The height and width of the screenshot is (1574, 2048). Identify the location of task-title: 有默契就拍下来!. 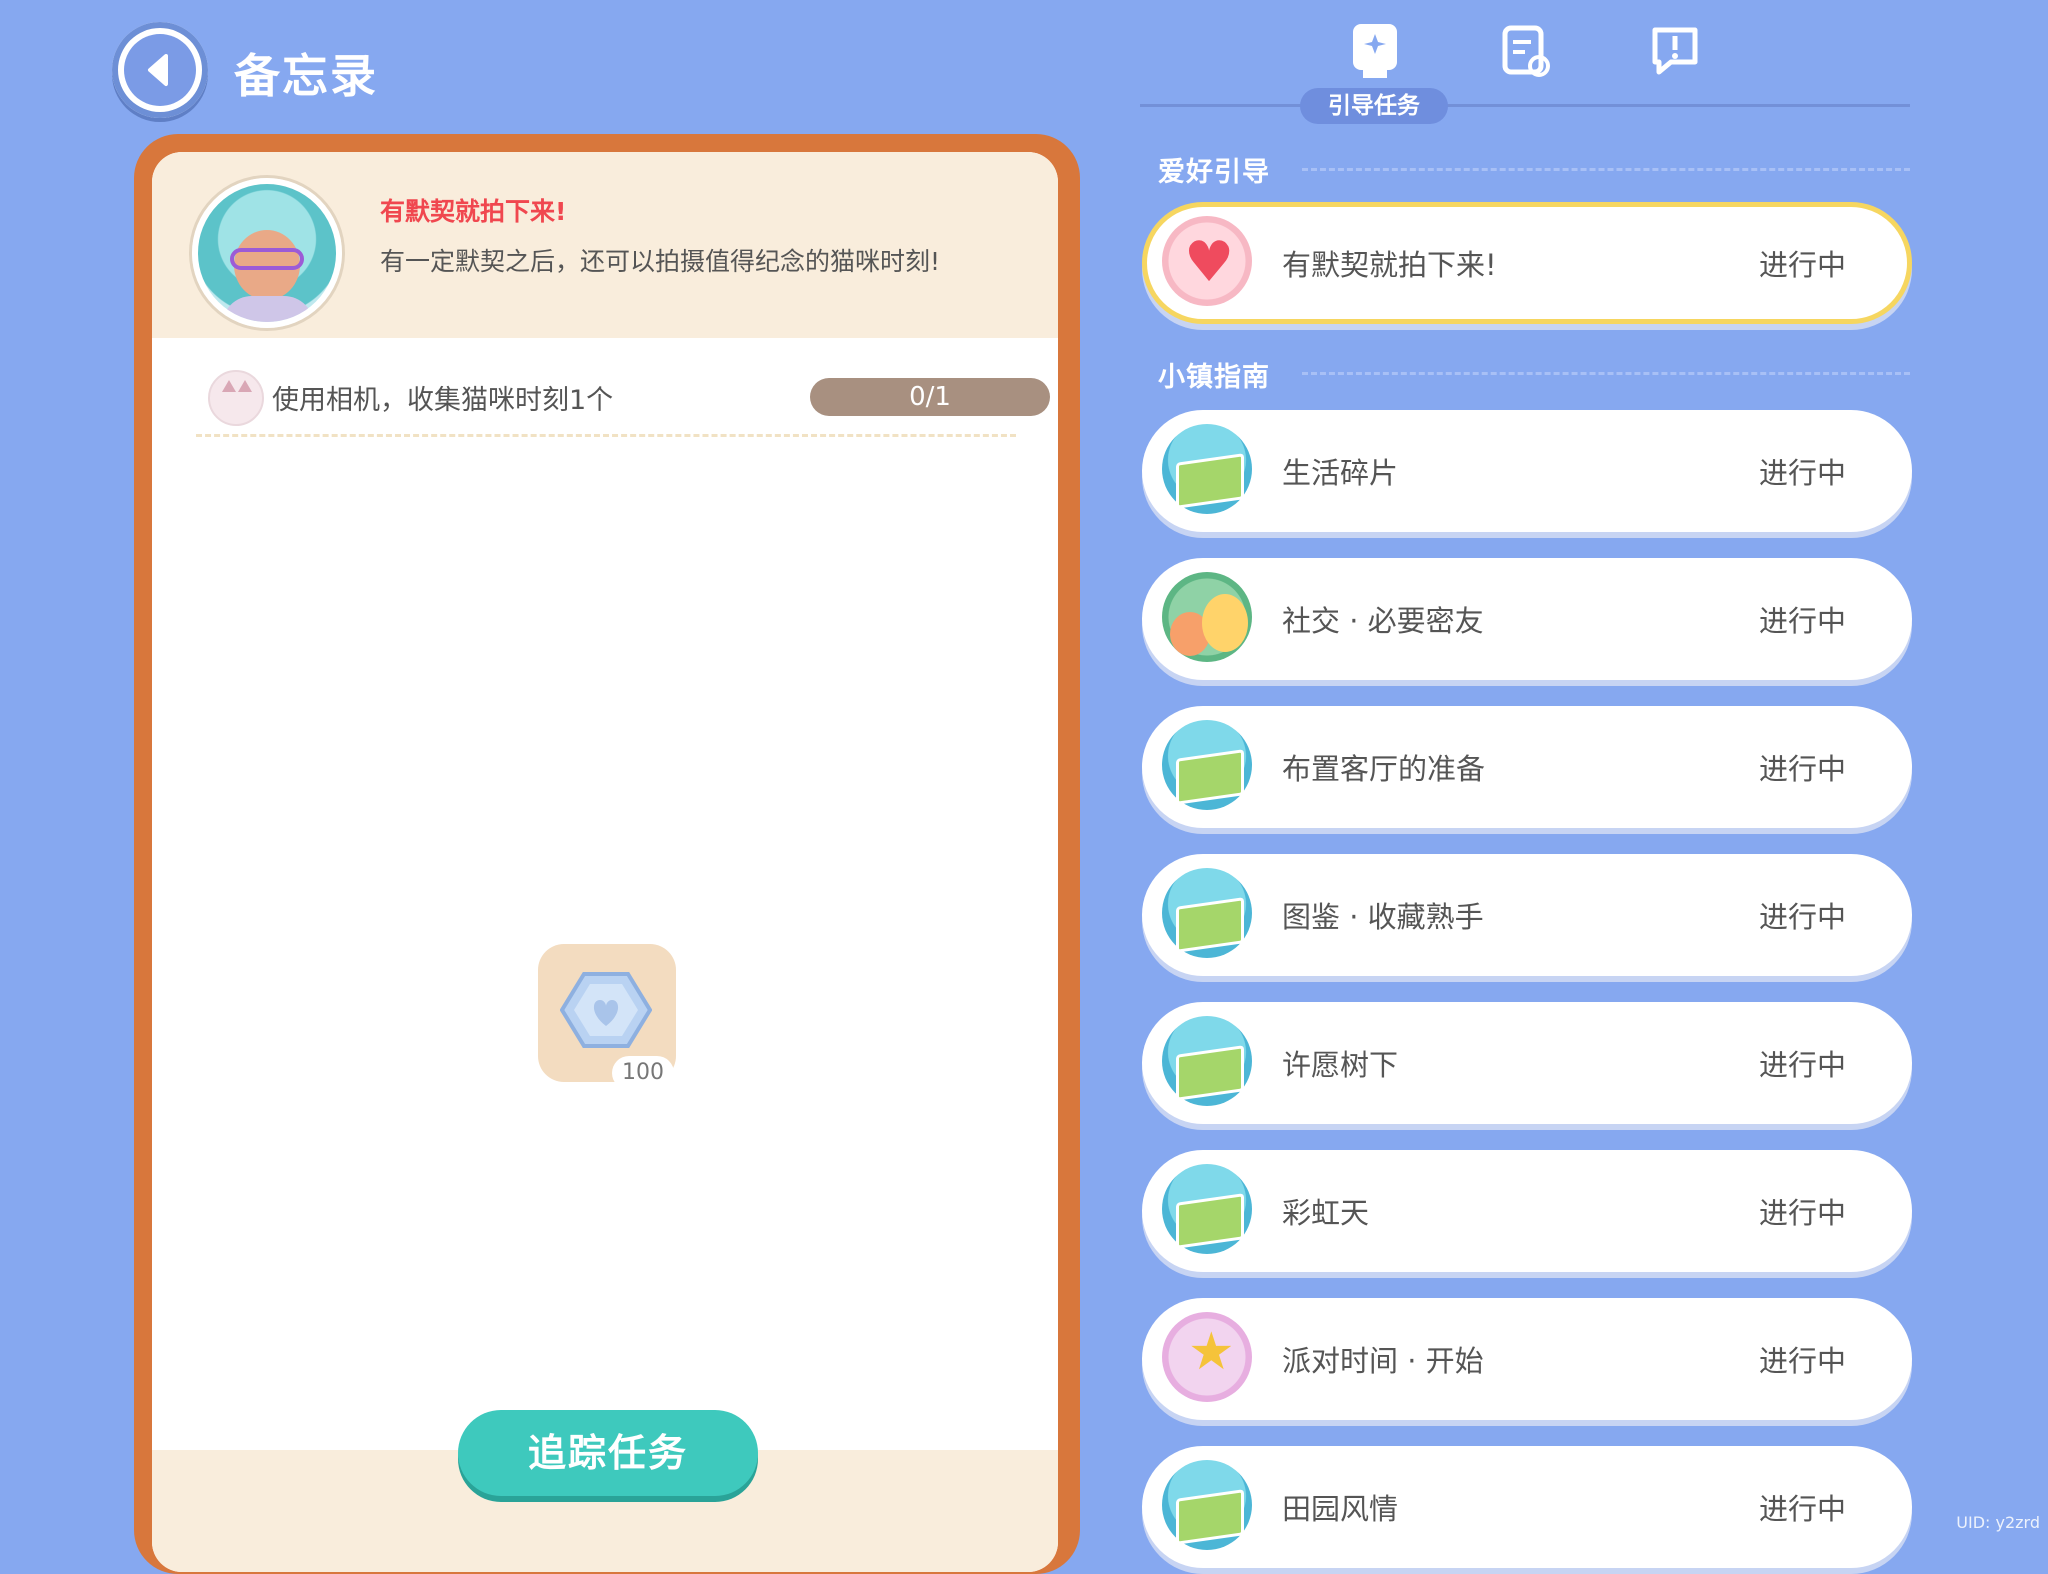
(473, 211).